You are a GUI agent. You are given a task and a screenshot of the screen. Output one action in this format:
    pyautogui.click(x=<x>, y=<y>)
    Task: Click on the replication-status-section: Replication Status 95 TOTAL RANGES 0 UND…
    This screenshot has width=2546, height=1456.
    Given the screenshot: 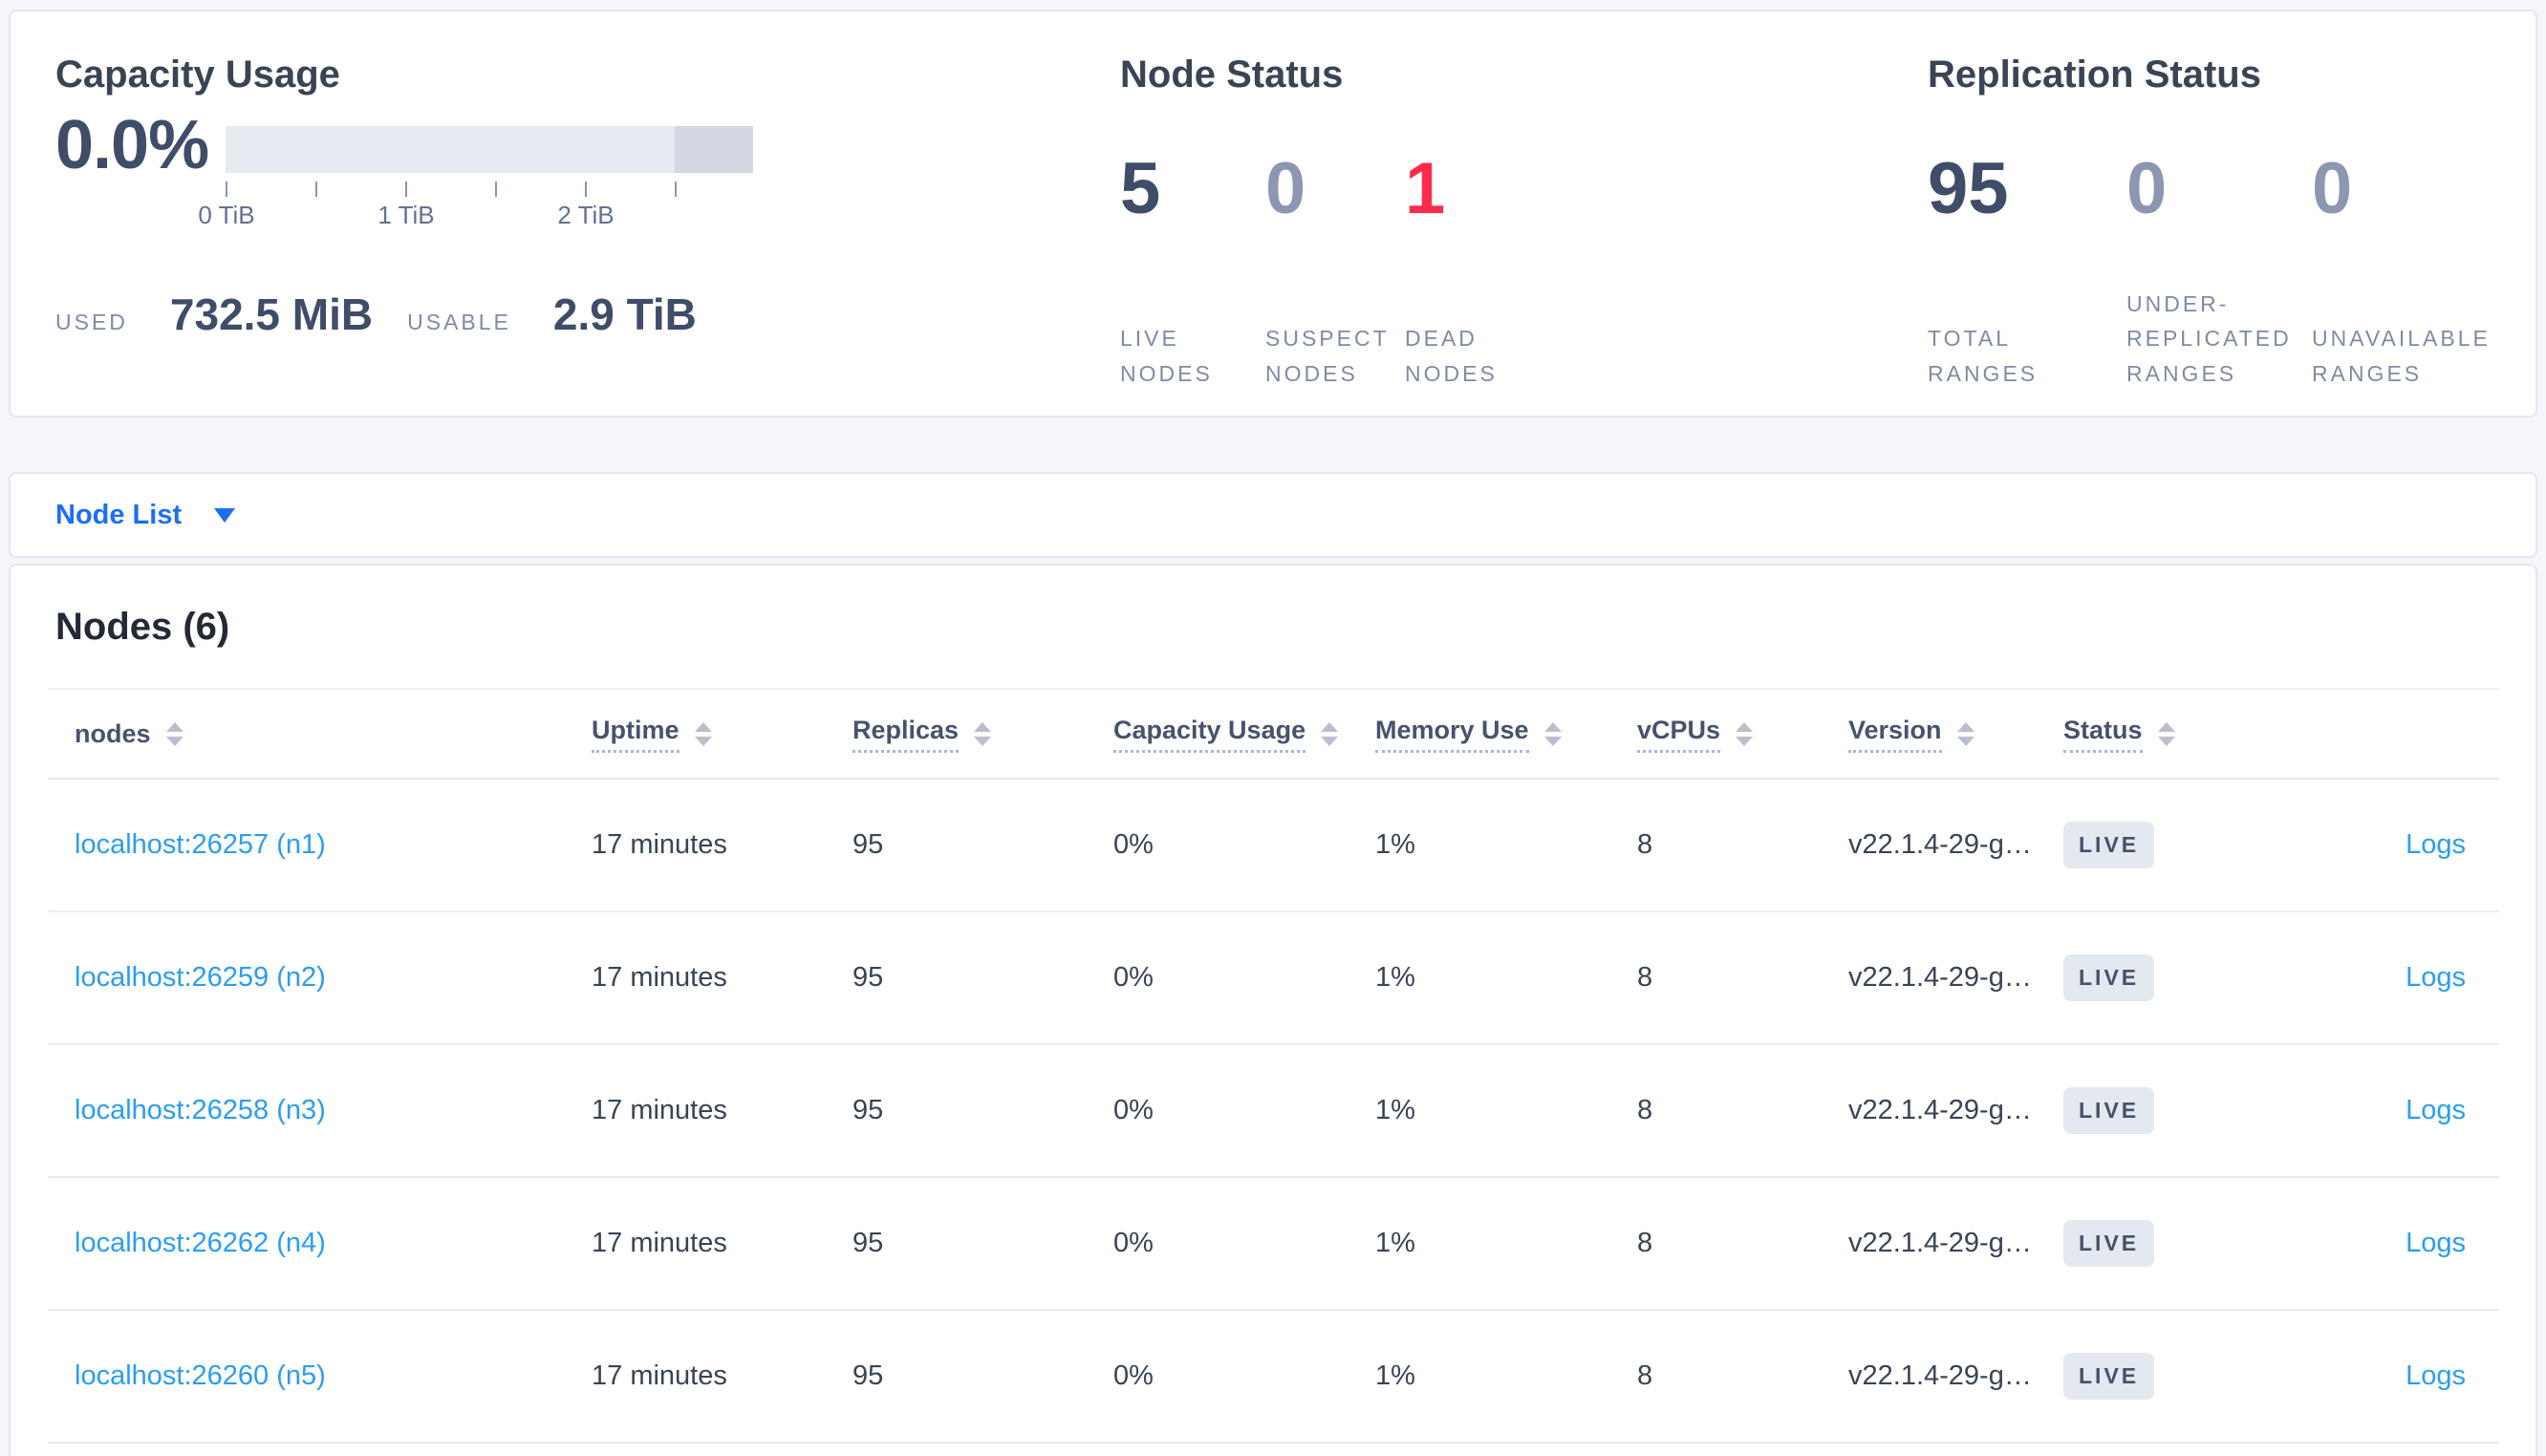 What is the action you would take?
    pyautogui.click(x=2237, y=234)
    